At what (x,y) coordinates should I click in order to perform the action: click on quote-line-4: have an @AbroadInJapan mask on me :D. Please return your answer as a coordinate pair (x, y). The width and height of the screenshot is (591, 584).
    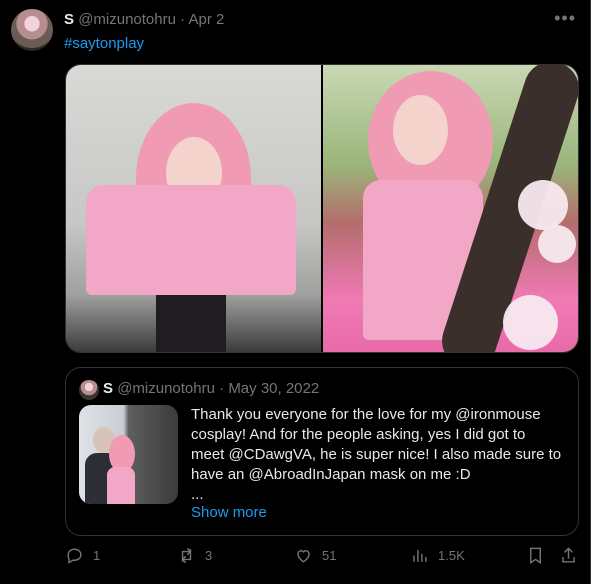
    Looking at the image, I should click on (331, 474).